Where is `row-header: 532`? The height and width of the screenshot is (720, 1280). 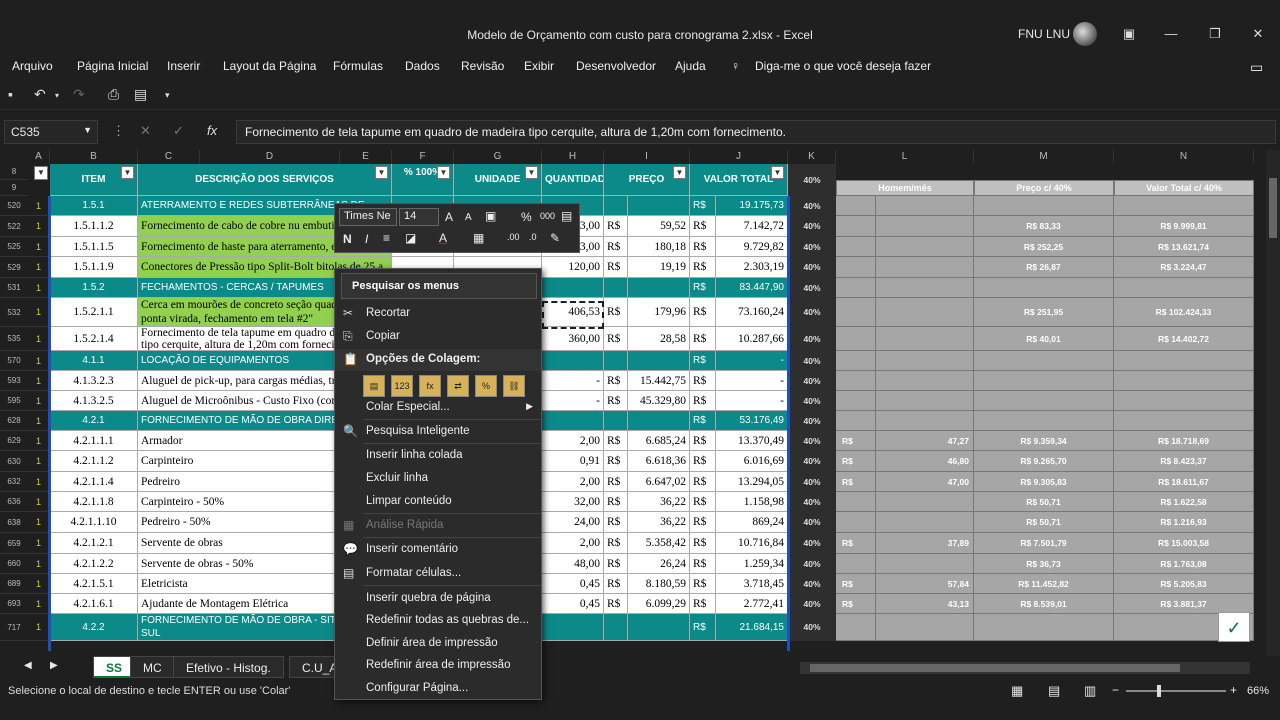
row-header: 532 is located at coordinates (14, 312).